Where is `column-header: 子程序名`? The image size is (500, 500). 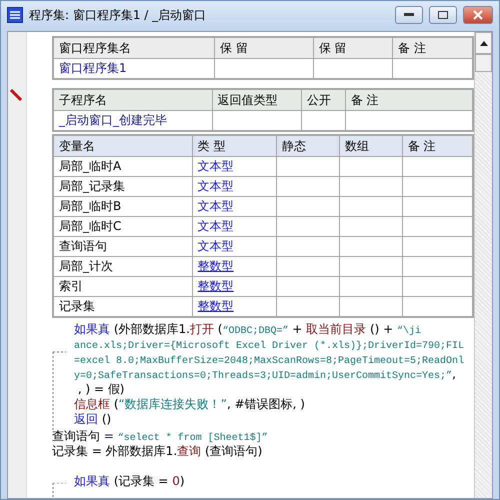 column-header: 子程序名 is located at coordinates (132, 99).